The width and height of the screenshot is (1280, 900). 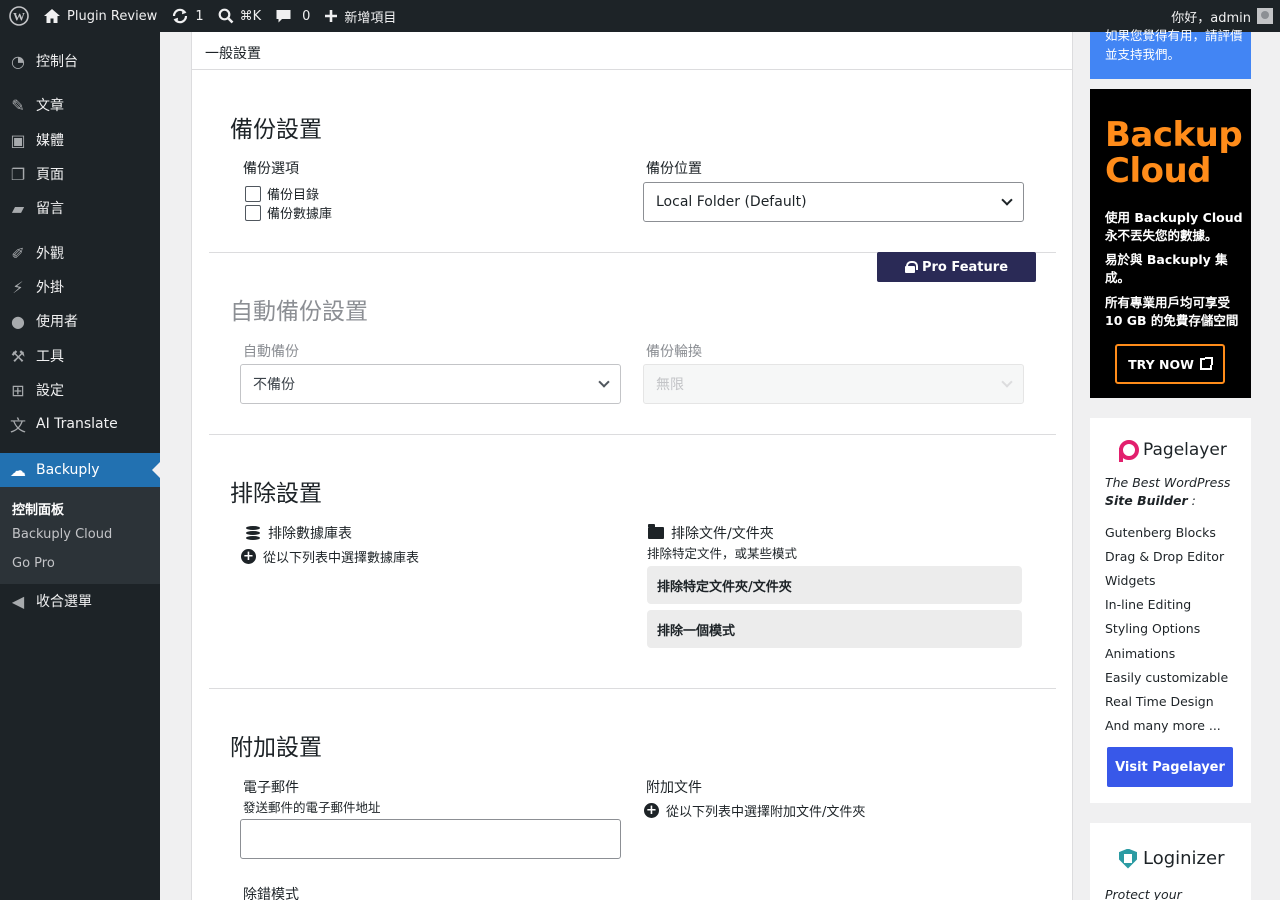 What do you see at coordinates (50, 141) in the screenshot?
I see `menu-label: 媒體` at bounding box center [50, 141].